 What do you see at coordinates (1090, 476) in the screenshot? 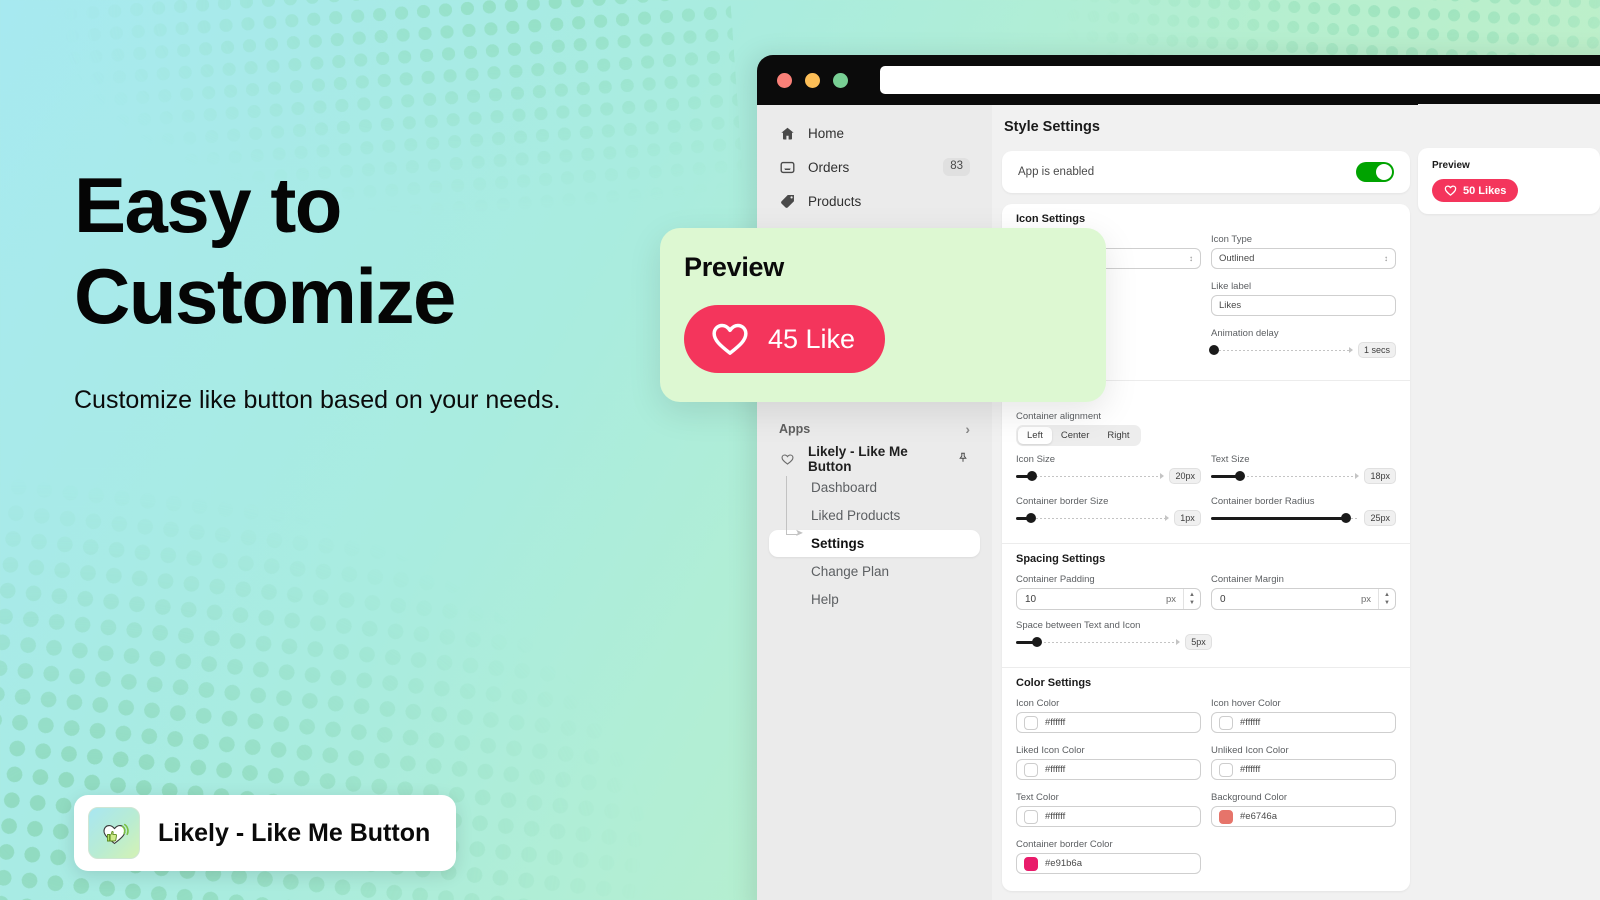
I see `icon-size-slider` at bounding box center [1090, 476].